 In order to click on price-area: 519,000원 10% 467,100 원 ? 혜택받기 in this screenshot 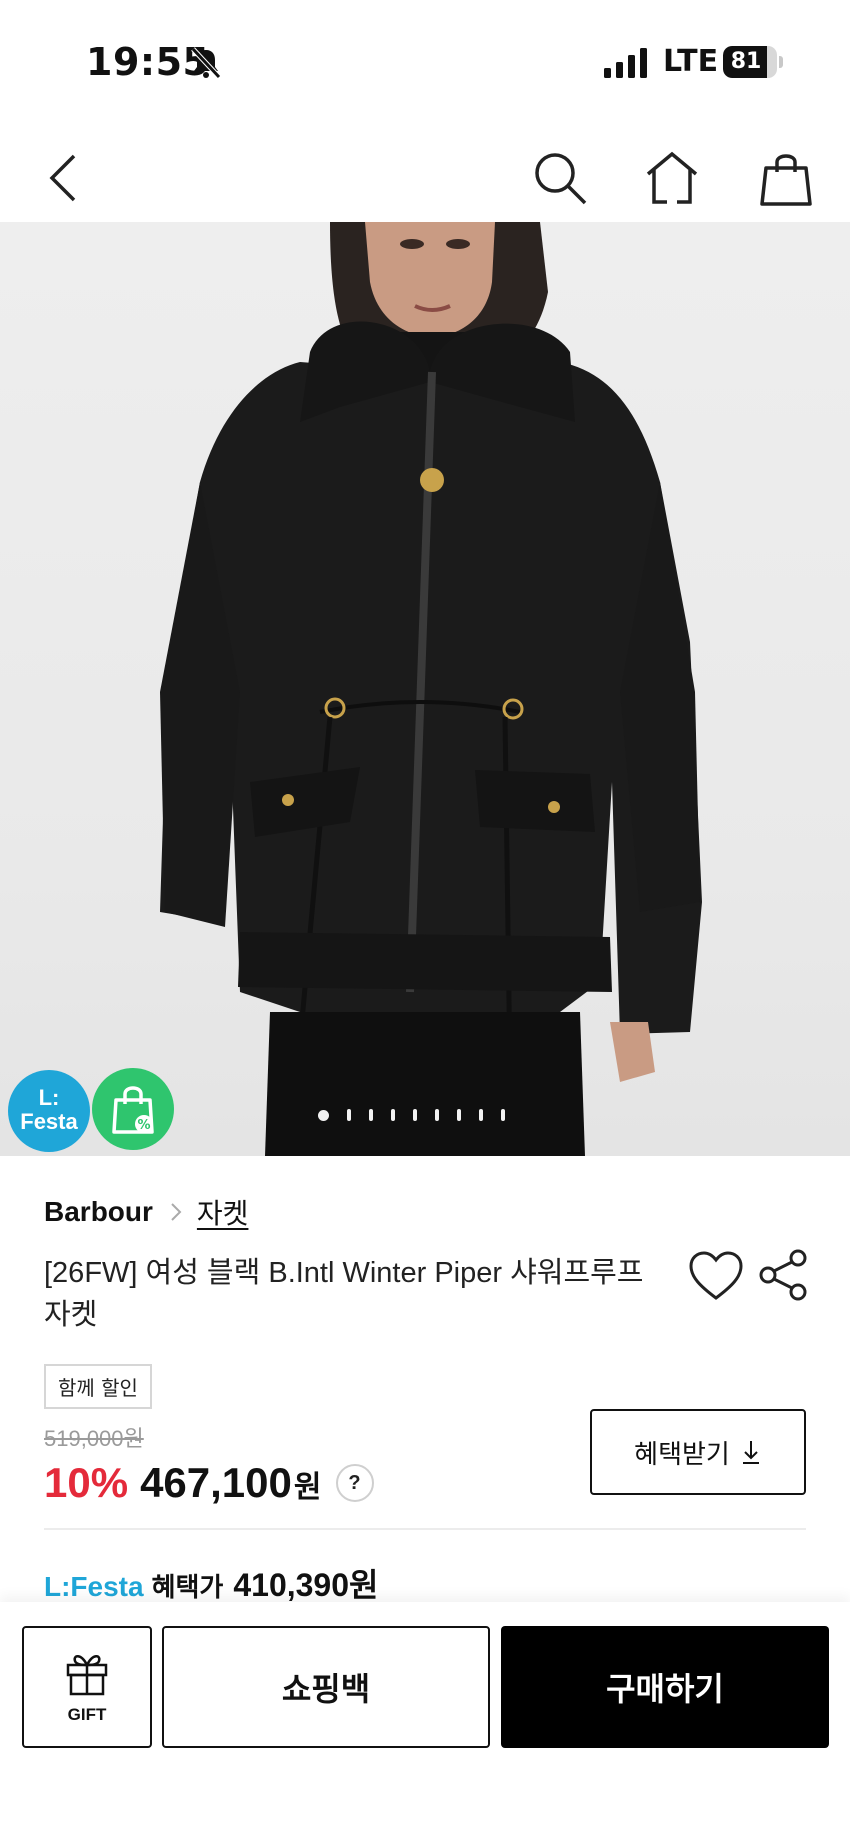, I will do `click(425, 1490)`.